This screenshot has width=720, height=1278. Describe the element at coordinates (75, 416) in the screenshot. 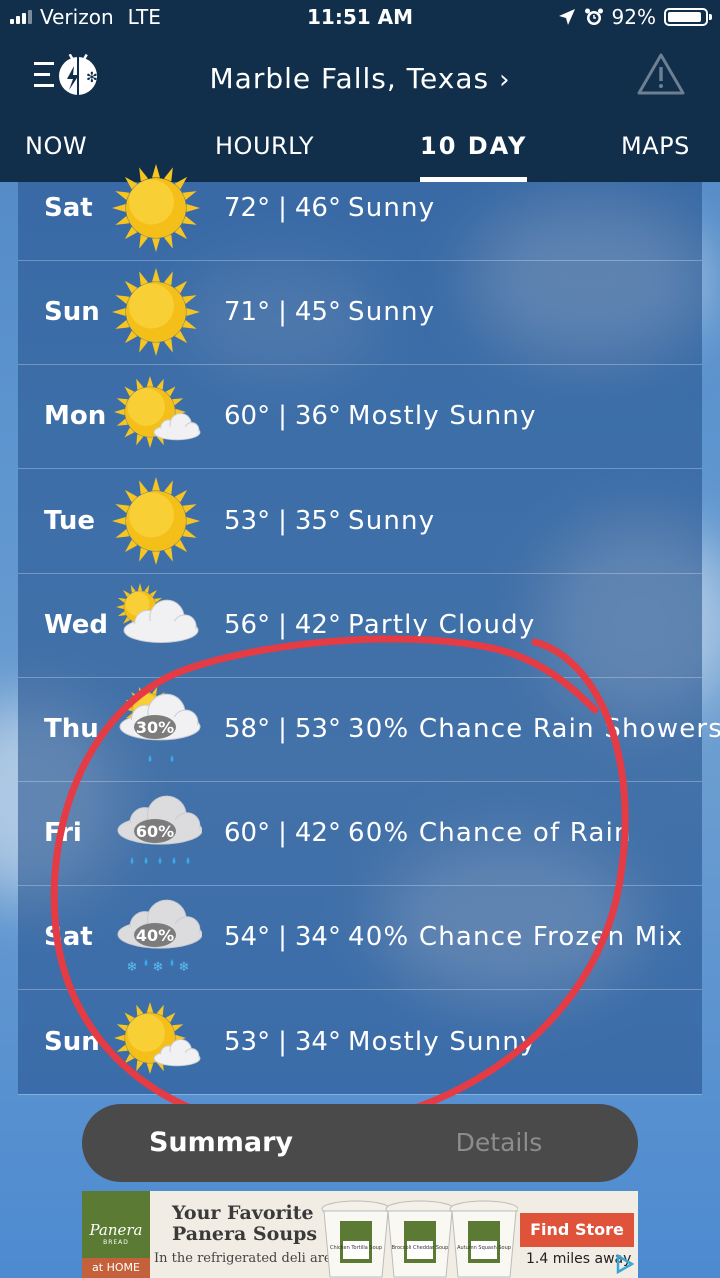

I see `forecast-day: Mon` at that location.